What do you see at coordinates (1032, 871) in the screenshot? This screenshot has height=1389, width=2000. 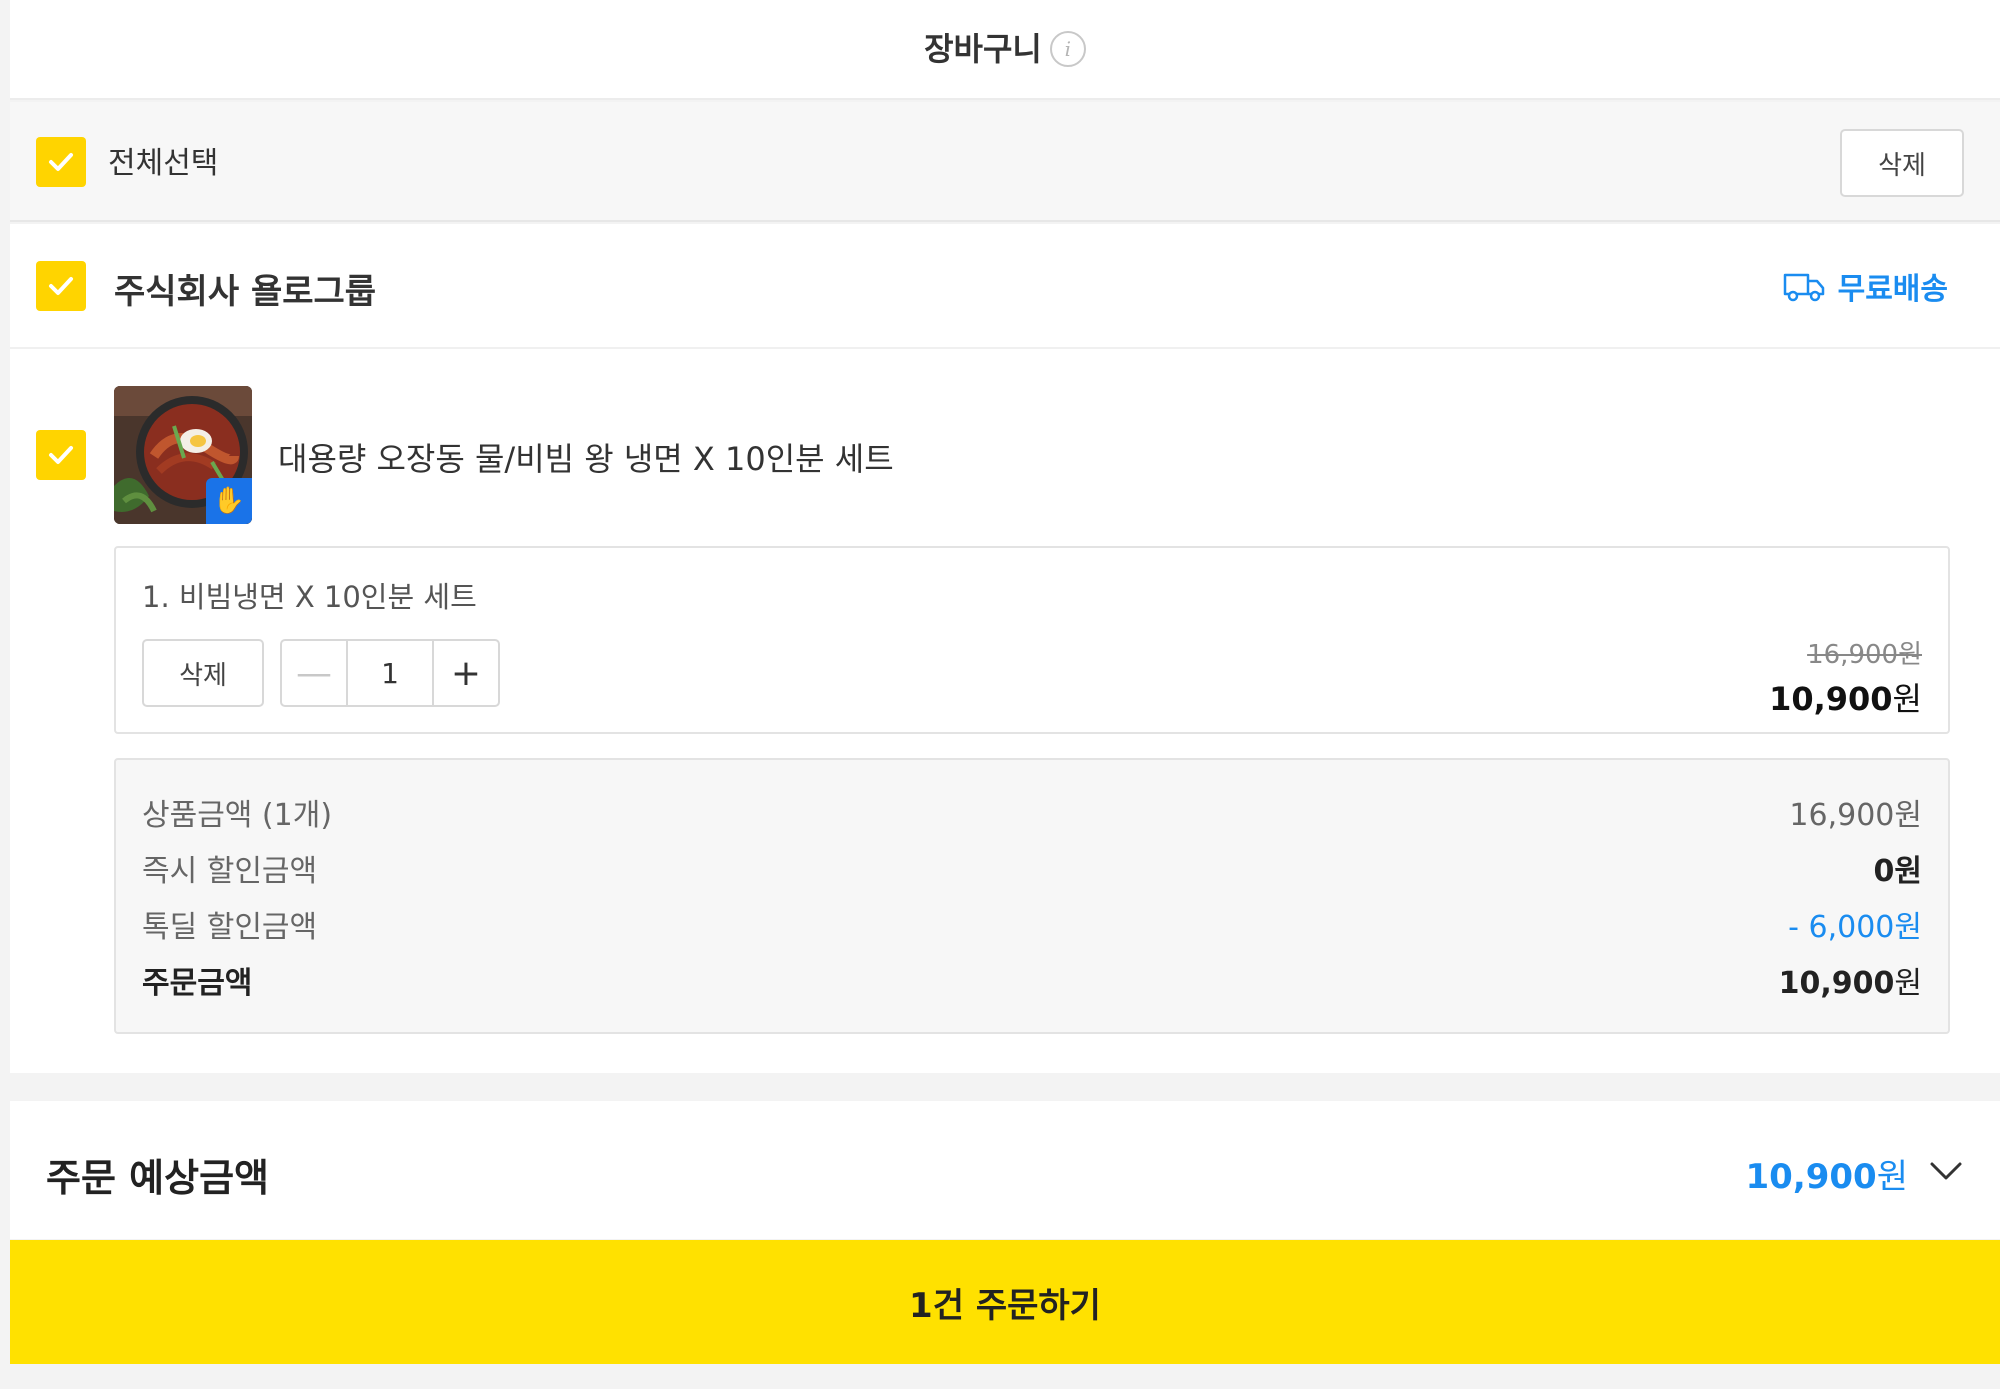 I see `summary-row-instant-discount: 즉시 할인금액 0원` at bounding box center [1032, 871].